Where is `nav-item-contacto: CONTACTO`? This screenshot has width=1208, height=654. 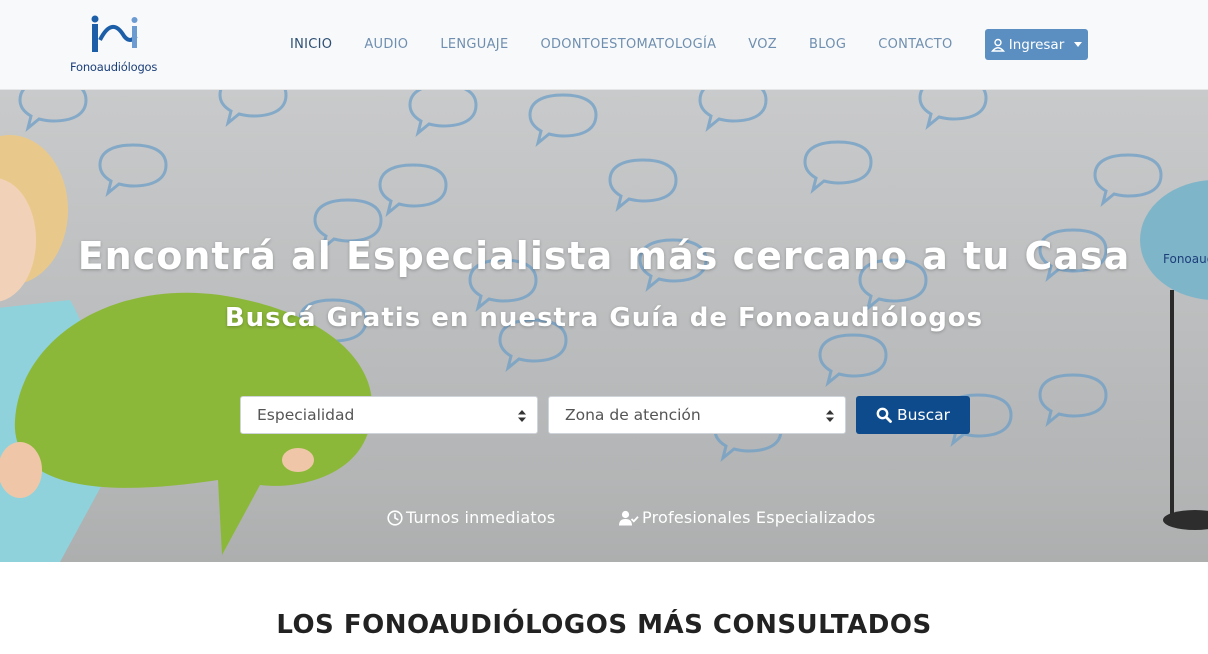 nav-item-contacto: CONTACTO is located at coordinates (915, 44).